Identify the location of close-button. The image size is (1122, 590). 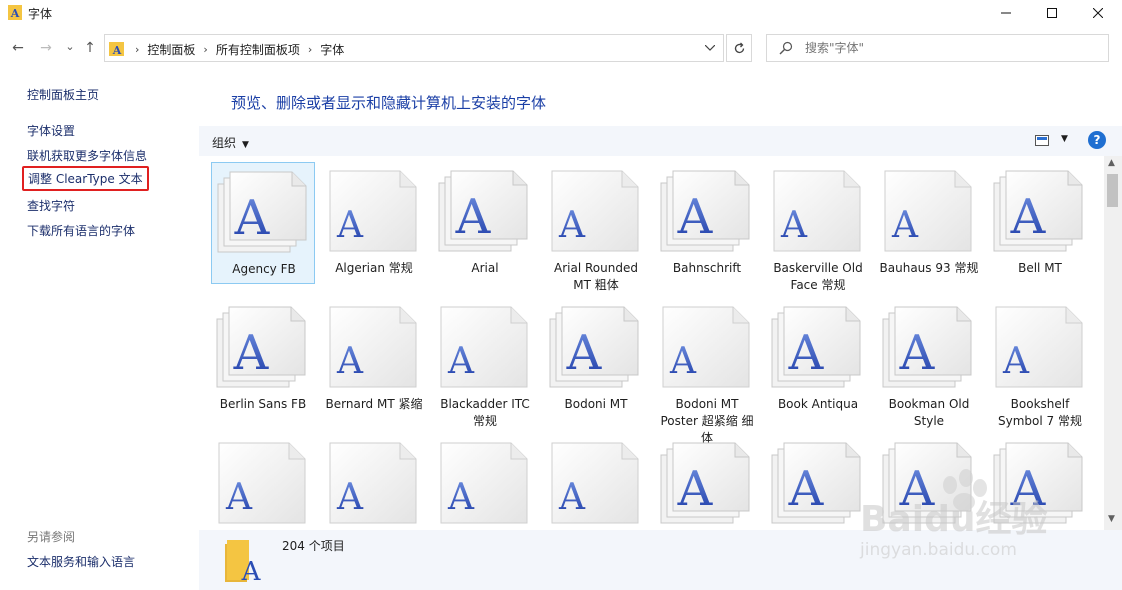
(1098, 13).